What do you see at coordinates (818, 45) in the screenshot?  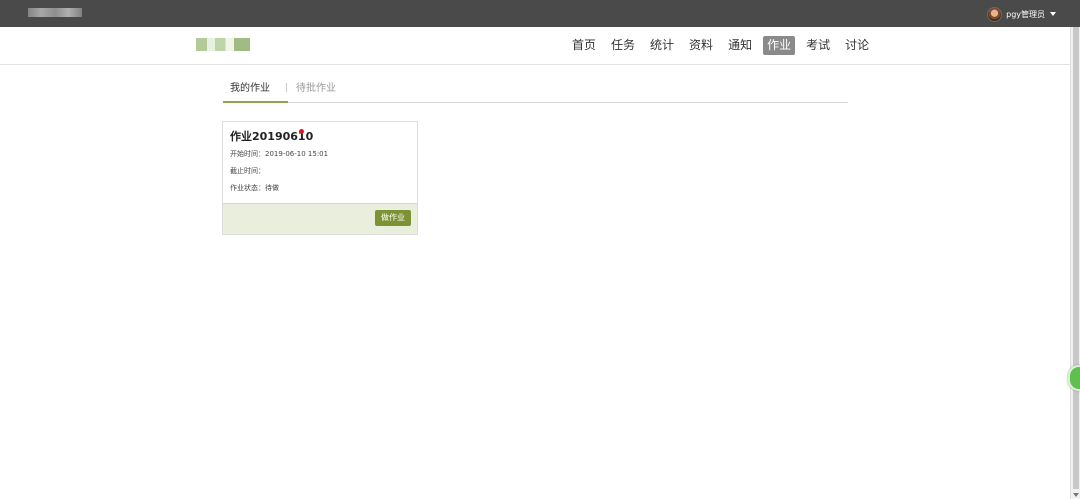 I see `nav-item-exams: 考试` at bounding box center [818, 45].